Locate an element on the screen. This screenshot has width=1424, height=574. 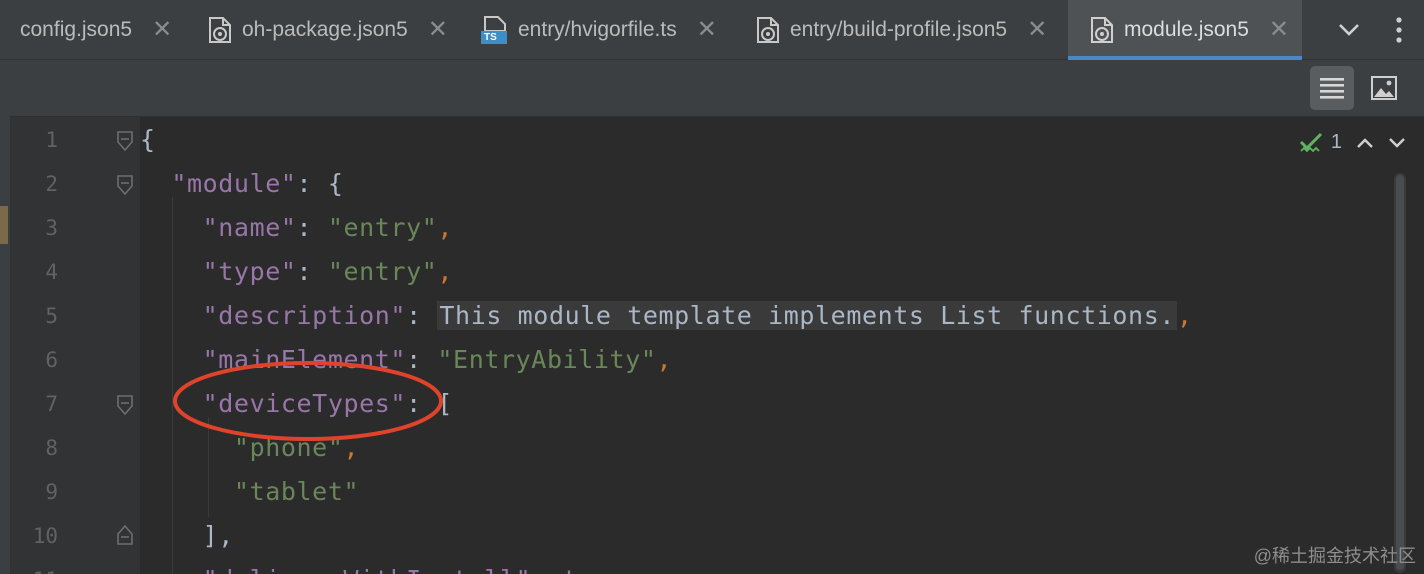
tab-entry-hvigorfile-ts: TS entry/hvigorfile.ts ✕ is located at coordinates (601, 30).